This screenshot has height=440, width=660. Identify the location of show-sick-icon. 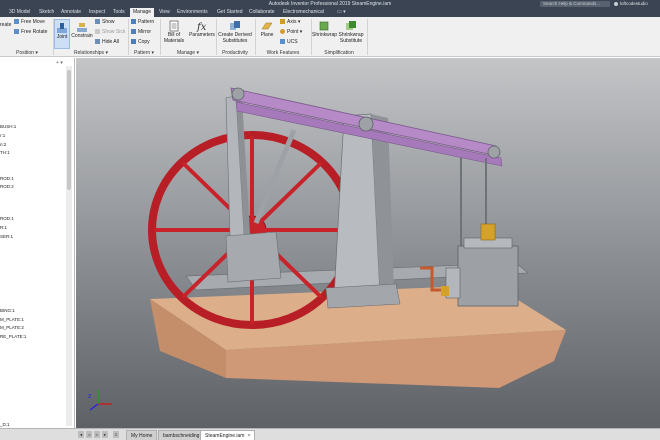
(97, 32).